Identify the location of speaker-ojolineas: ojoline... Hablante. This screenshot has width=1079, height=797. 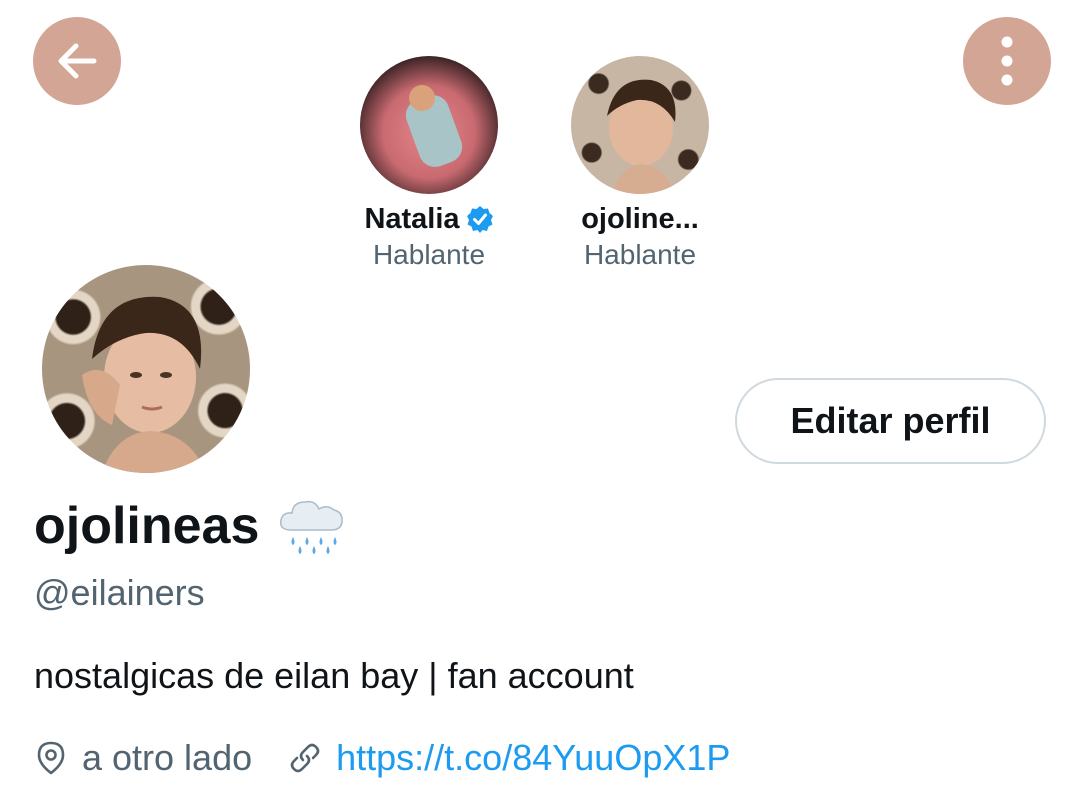
(640, 165).